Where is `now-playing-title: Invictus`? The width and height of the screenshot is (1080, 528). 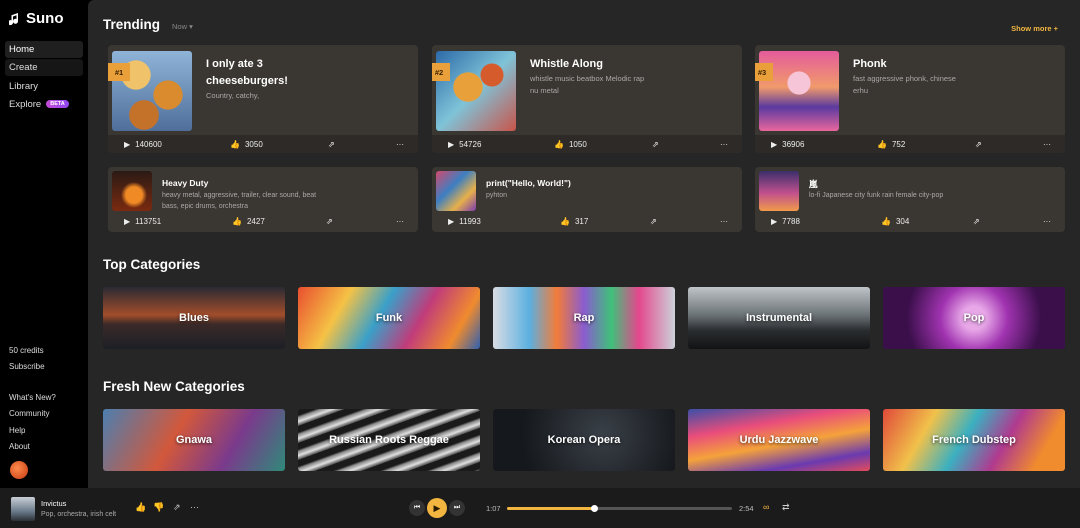
now-playing-title: Invictus is located at coordinates (78, 503).